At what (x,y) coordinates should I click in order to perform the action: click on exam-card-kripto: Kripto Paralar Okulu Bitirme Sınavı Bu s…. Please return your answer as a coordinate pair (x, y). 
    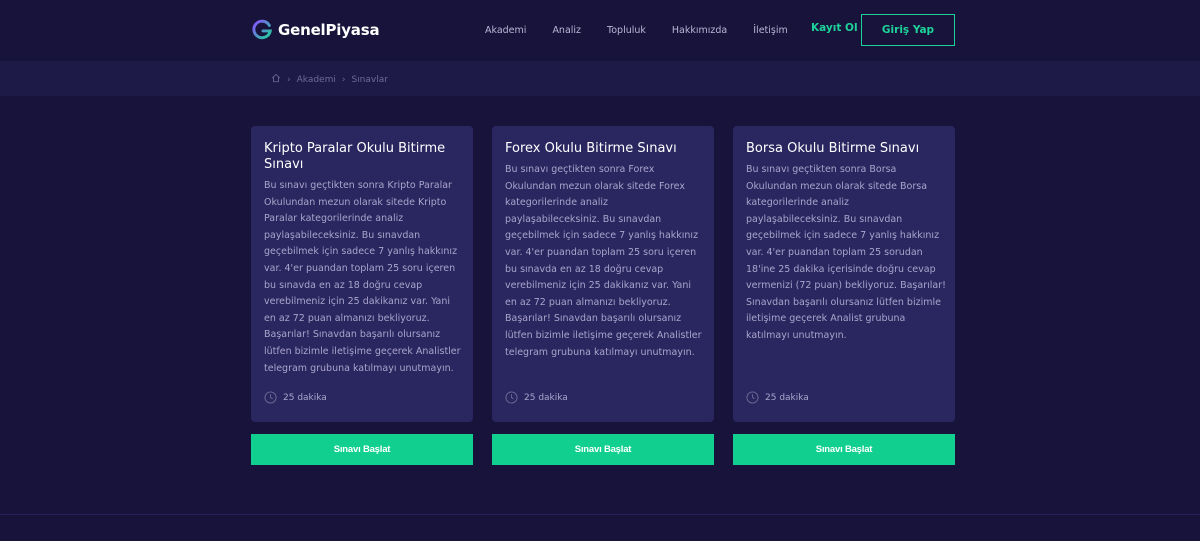
    Looking at the image, I should click on (362, 274).